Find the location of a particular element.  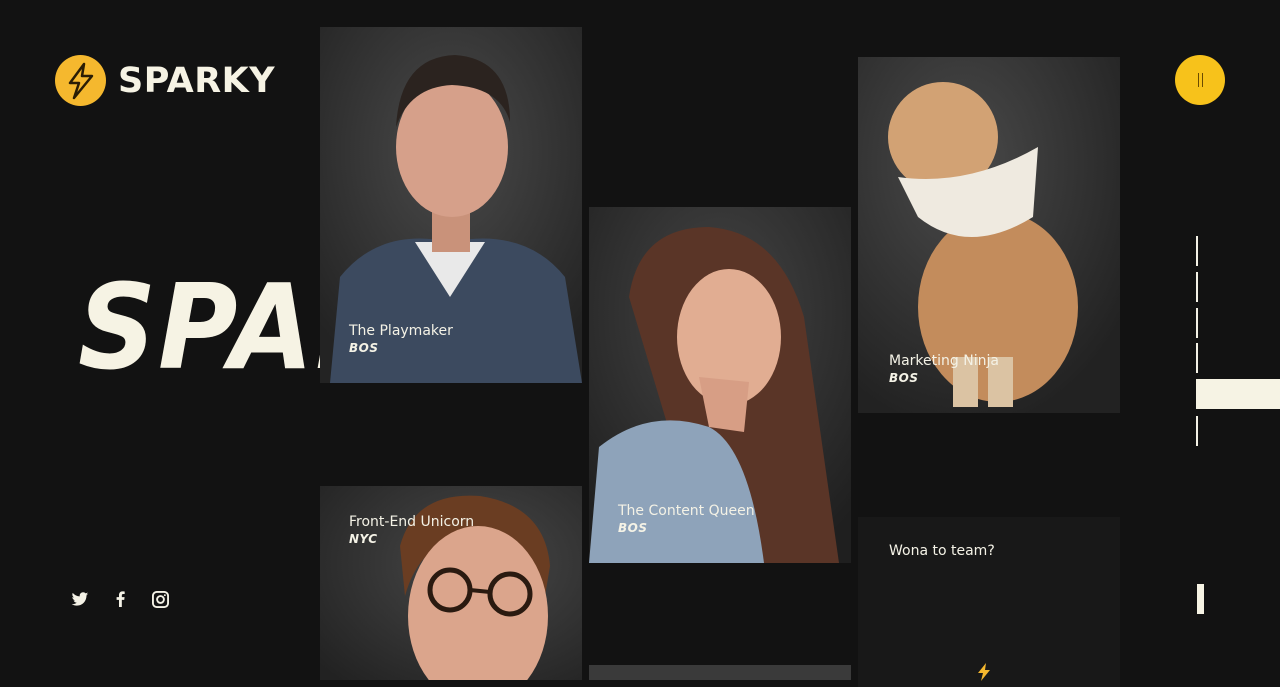

team-card-marketing-ninja: Marketing Ninja BOS is located at coordinates (989, 235).